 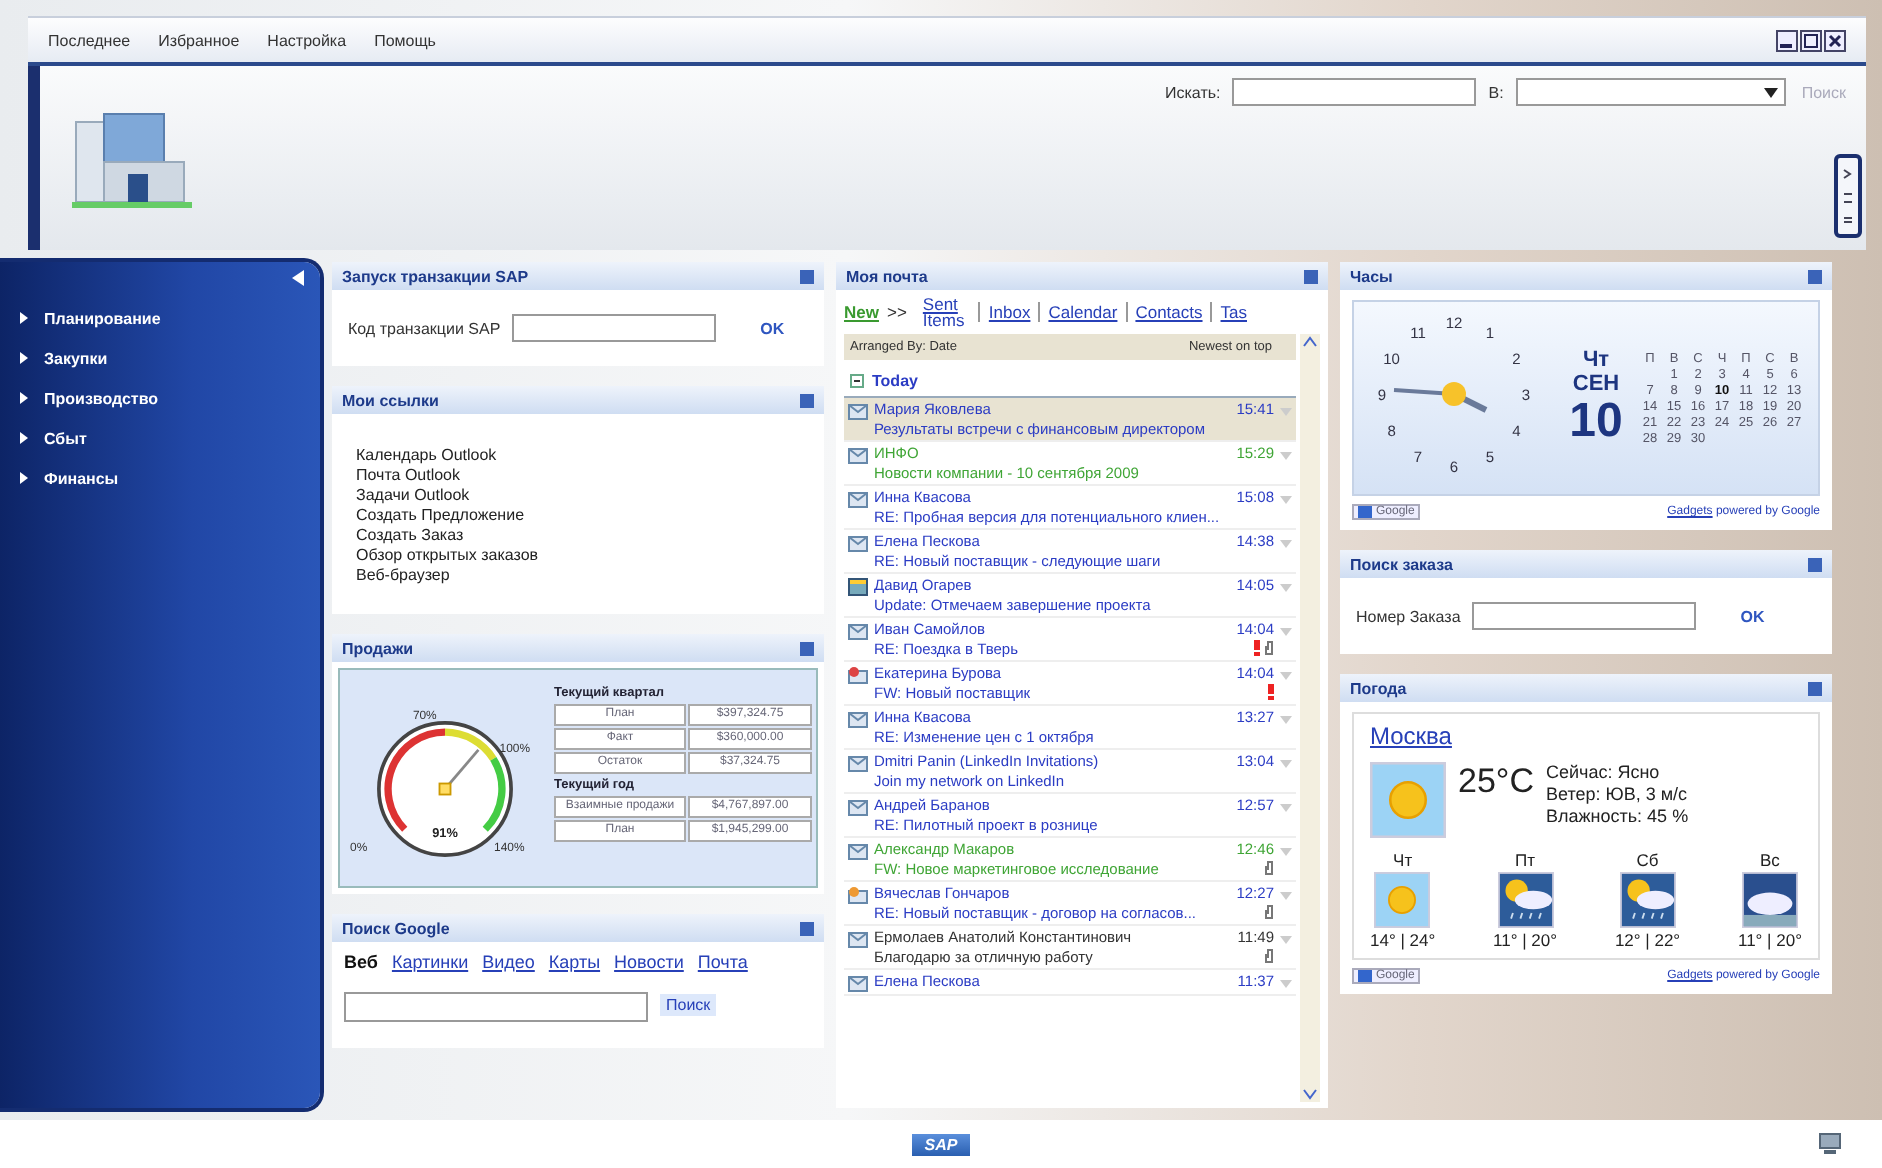 I want to click on computer-icon, so click(x=1830, y=1144).